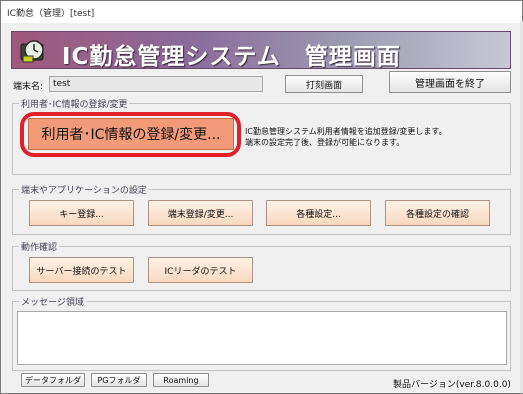  Describe the element at coordinates (452, 385) in the screenshot. I see `product-version: 製品バージョン(ver.8.0.0.0)` at that location.